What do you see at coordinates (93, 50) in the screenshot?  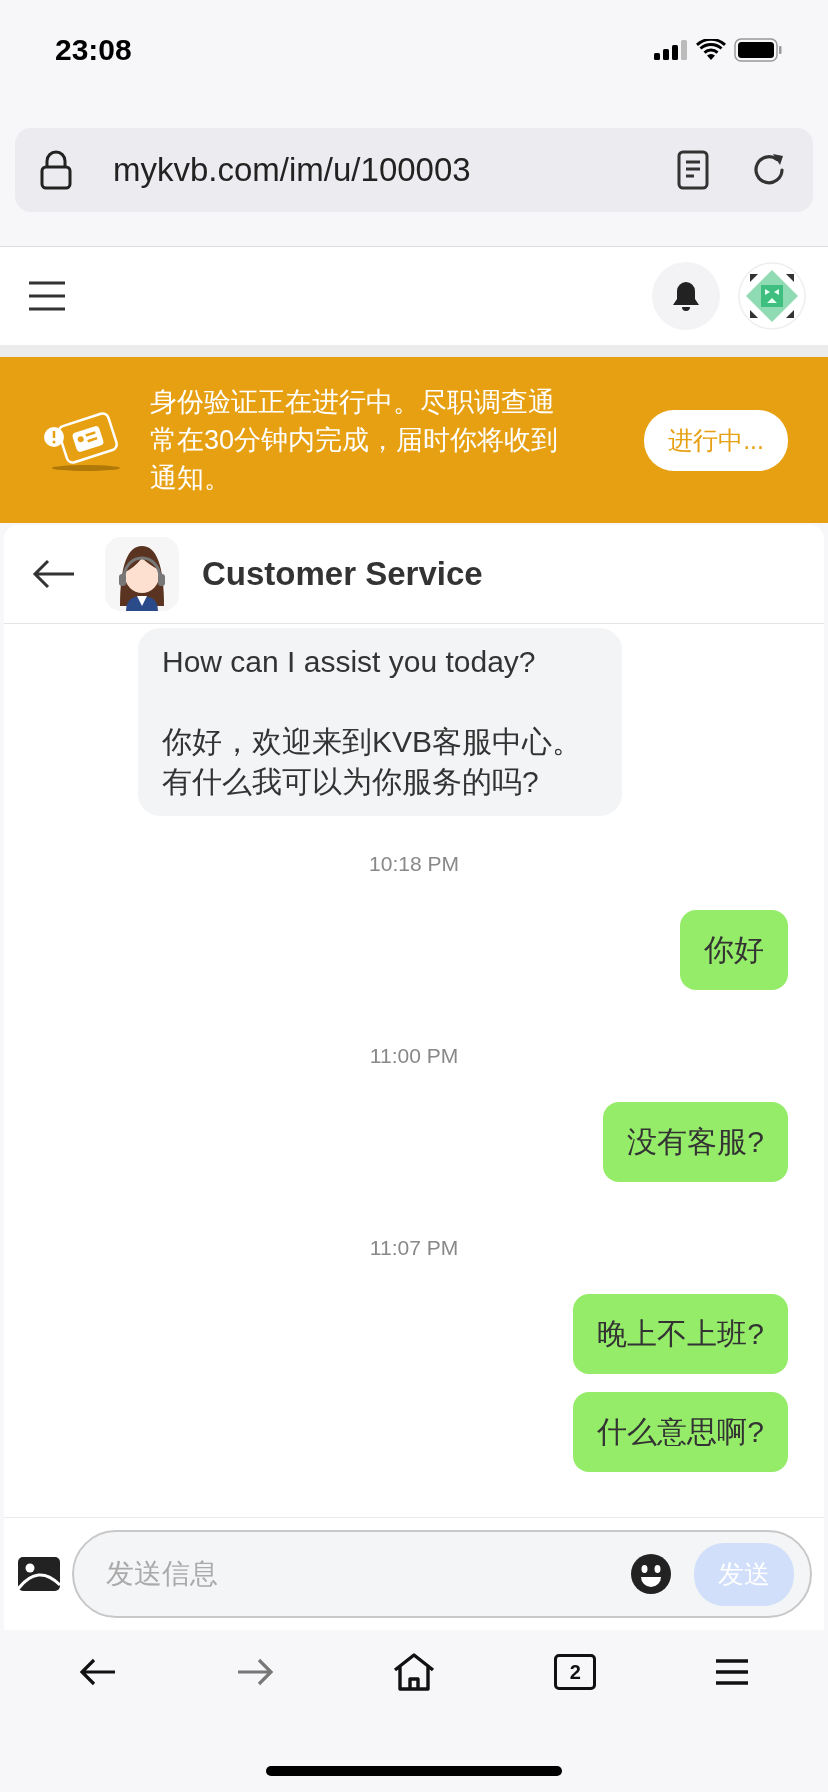 I see `status-time: 23:08` at bounding box center [93, 50].